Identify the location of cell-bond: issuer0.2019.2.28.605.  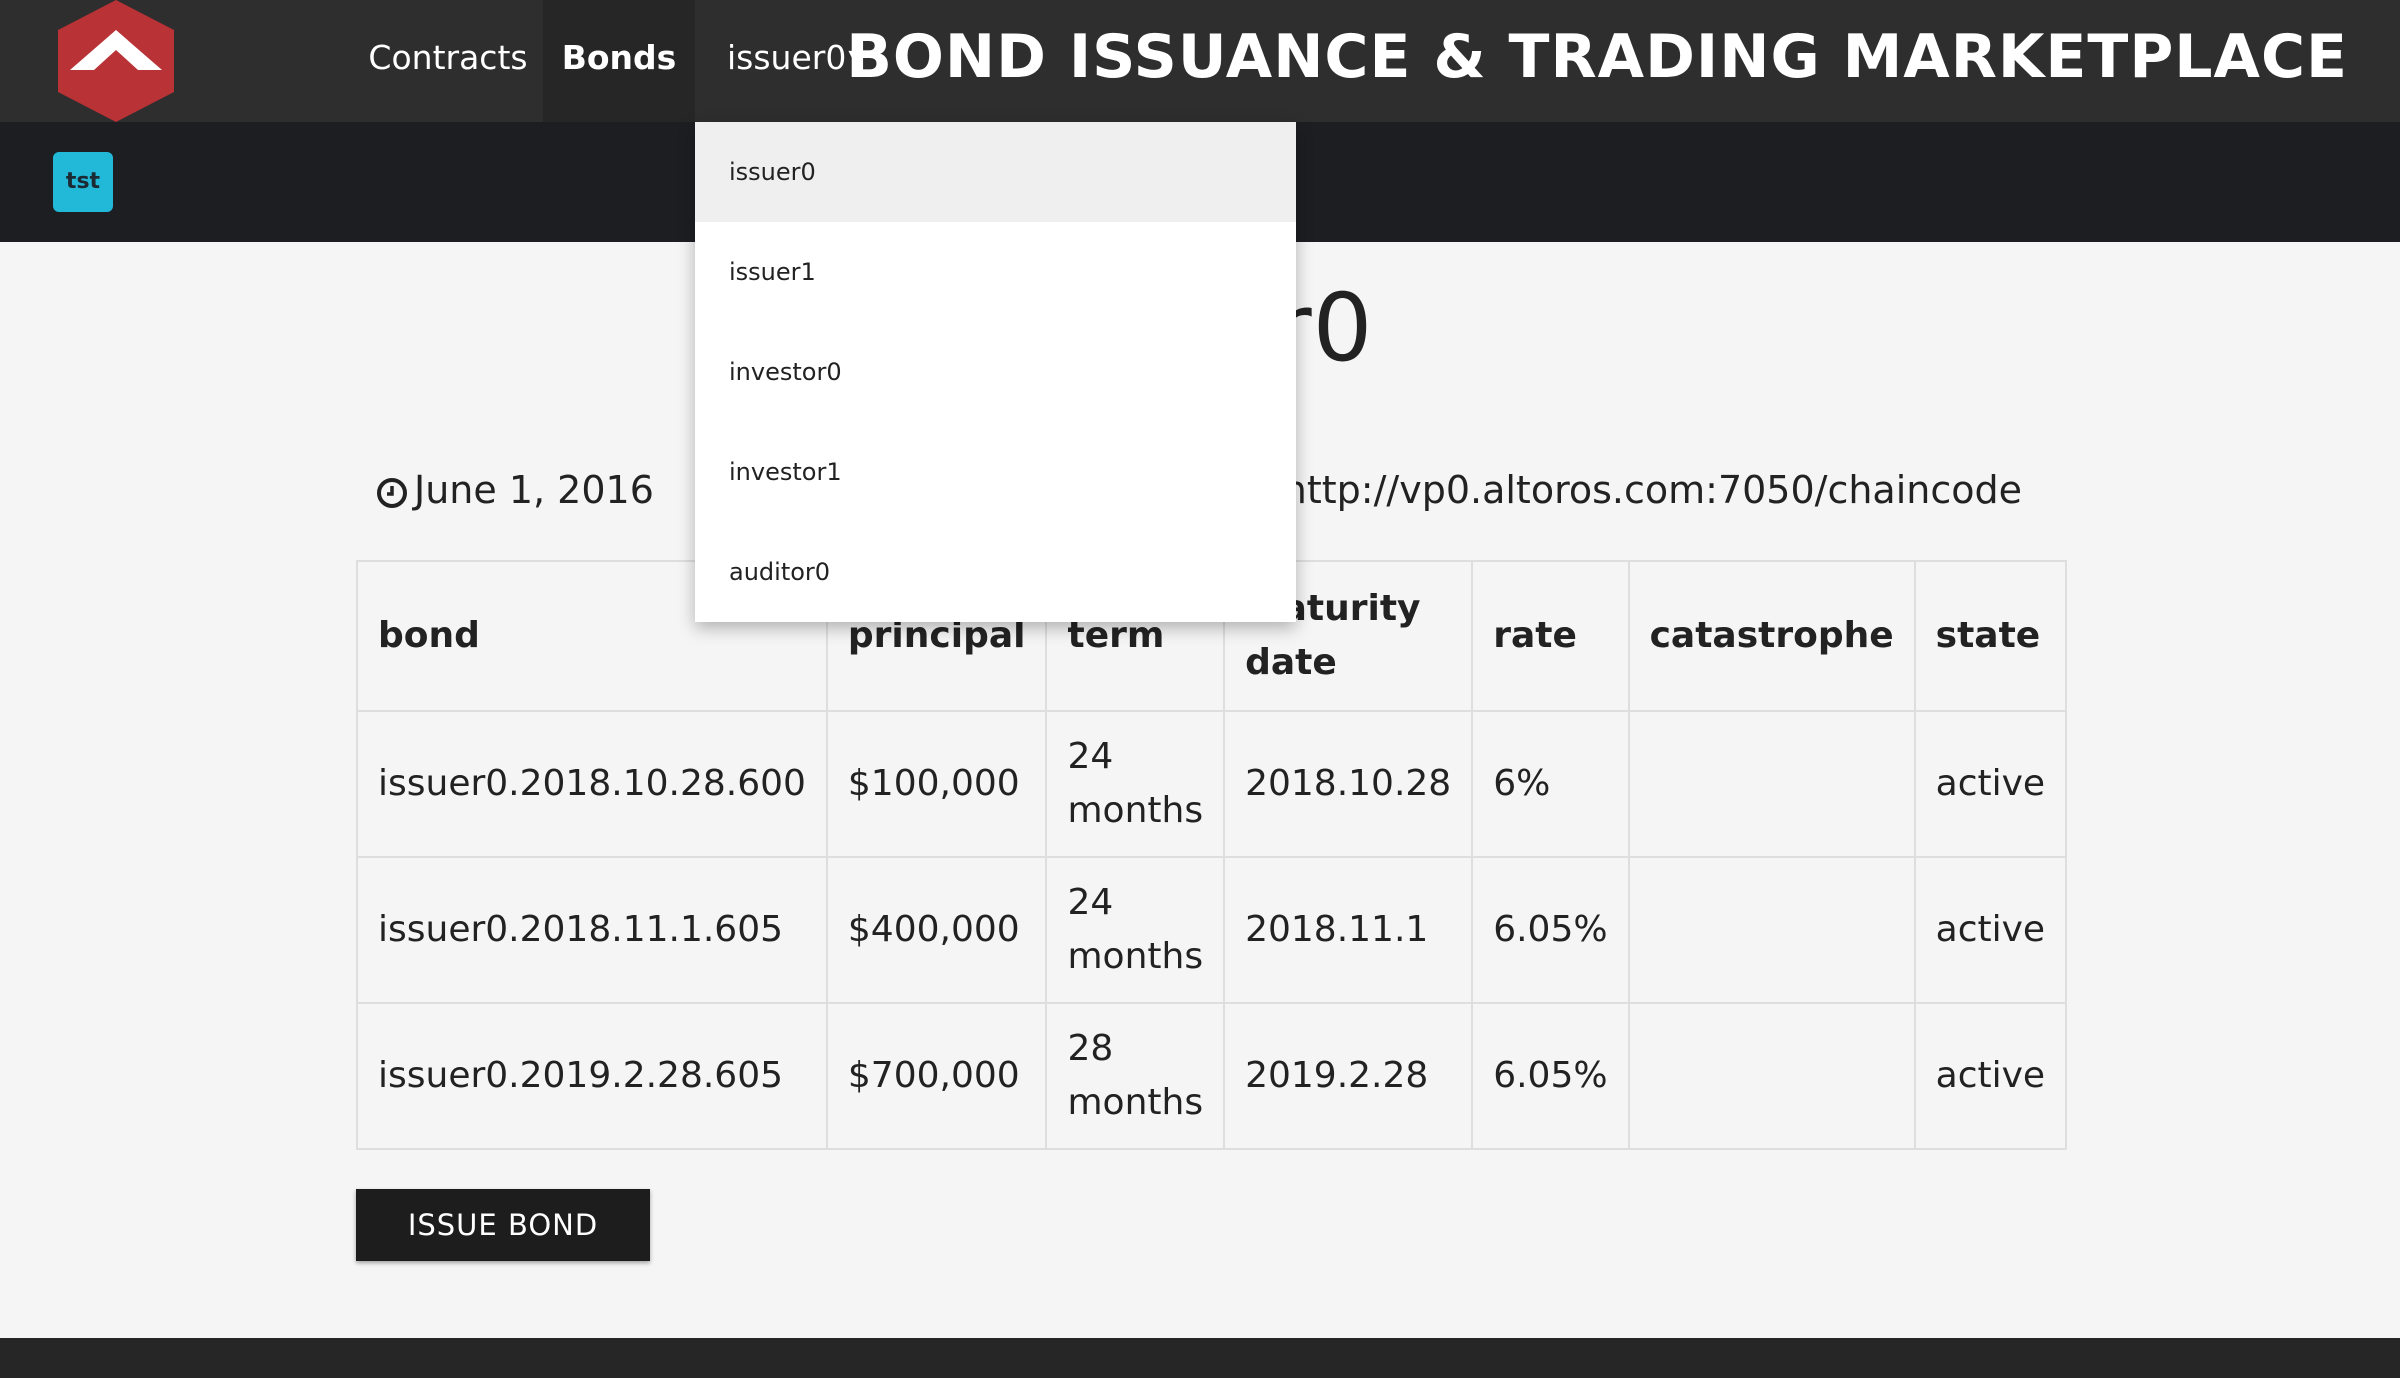
(592, 1076).